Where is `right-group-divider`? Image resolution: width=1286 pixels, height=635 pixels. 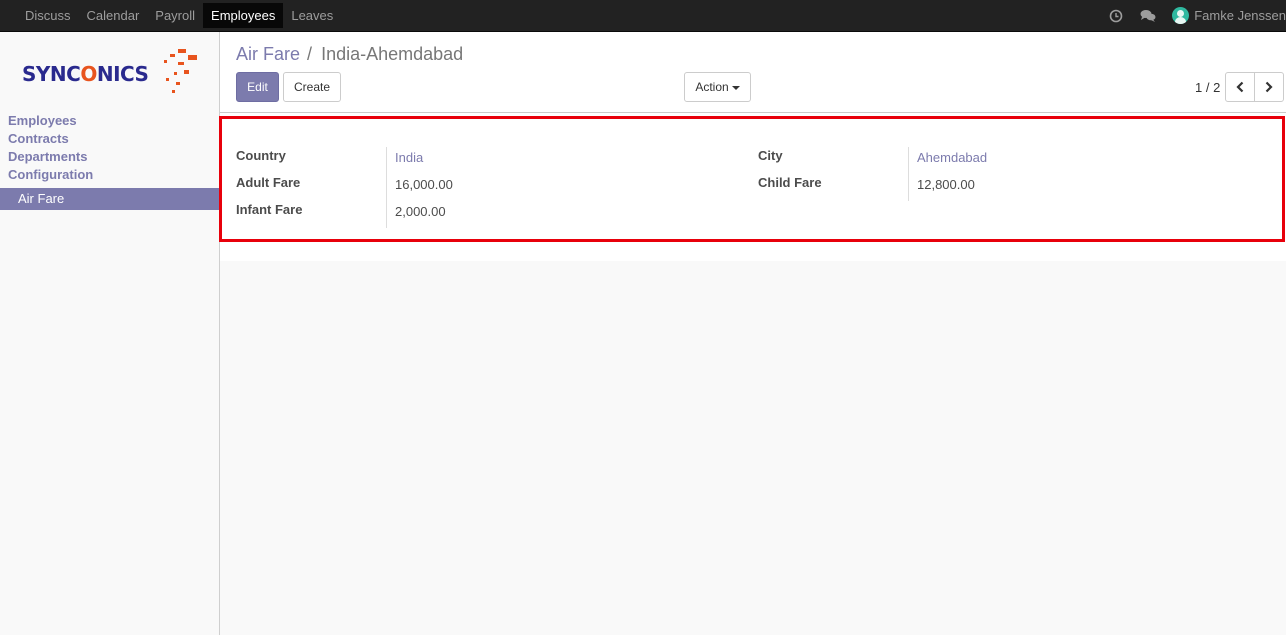
right-group-divider is located at coordinates (908, 174).